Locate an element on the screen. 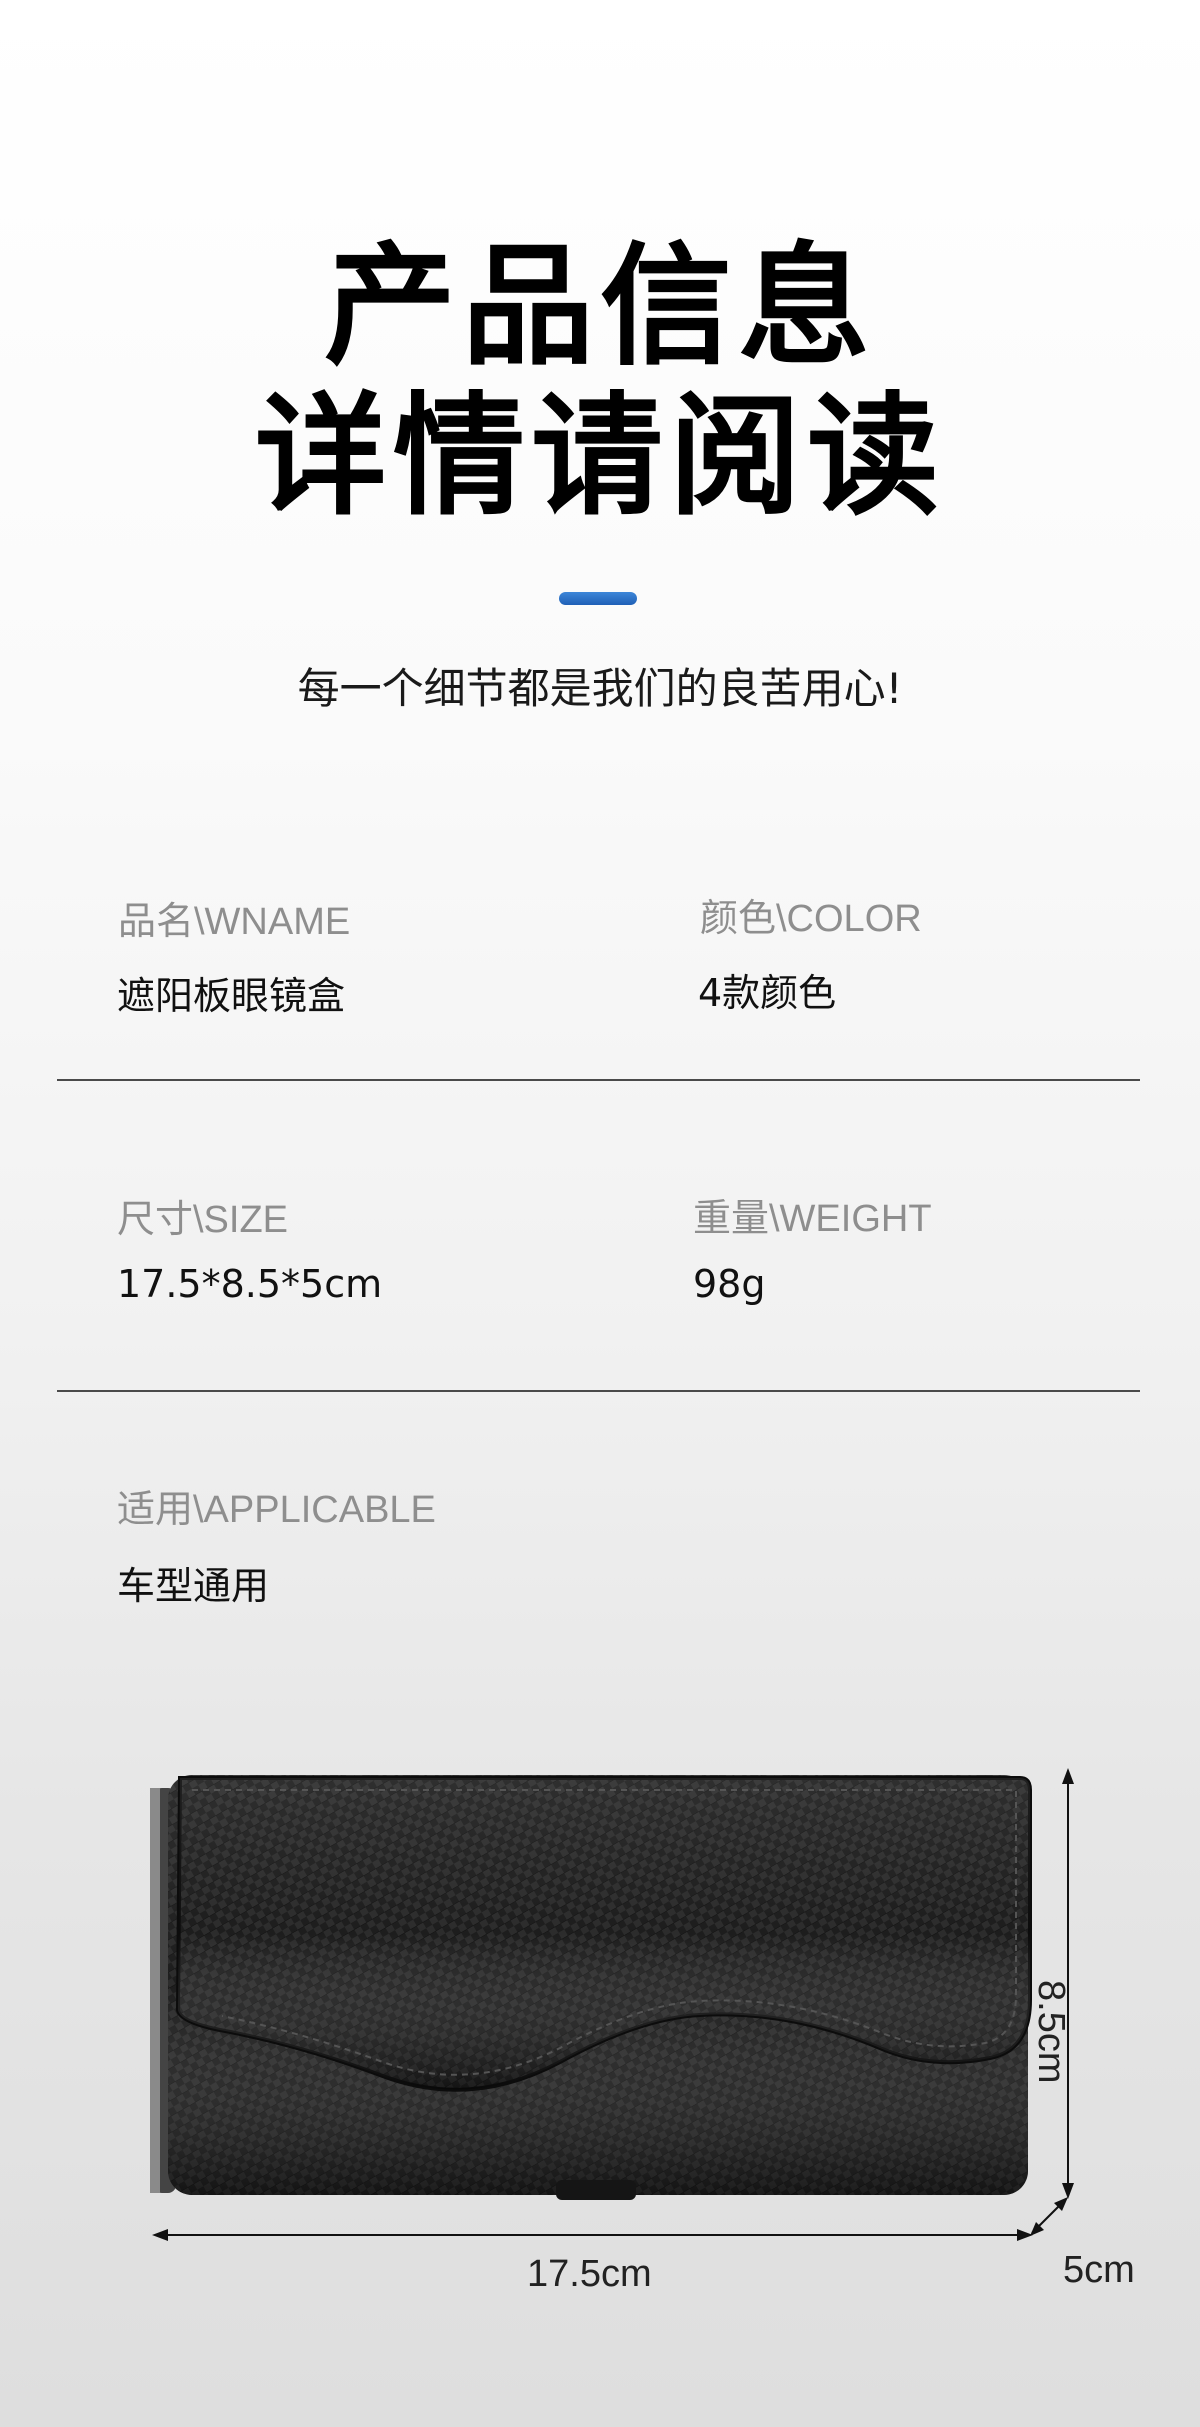  height-dimension-label: 8.5cm is located at coordinates (1051, 2032).